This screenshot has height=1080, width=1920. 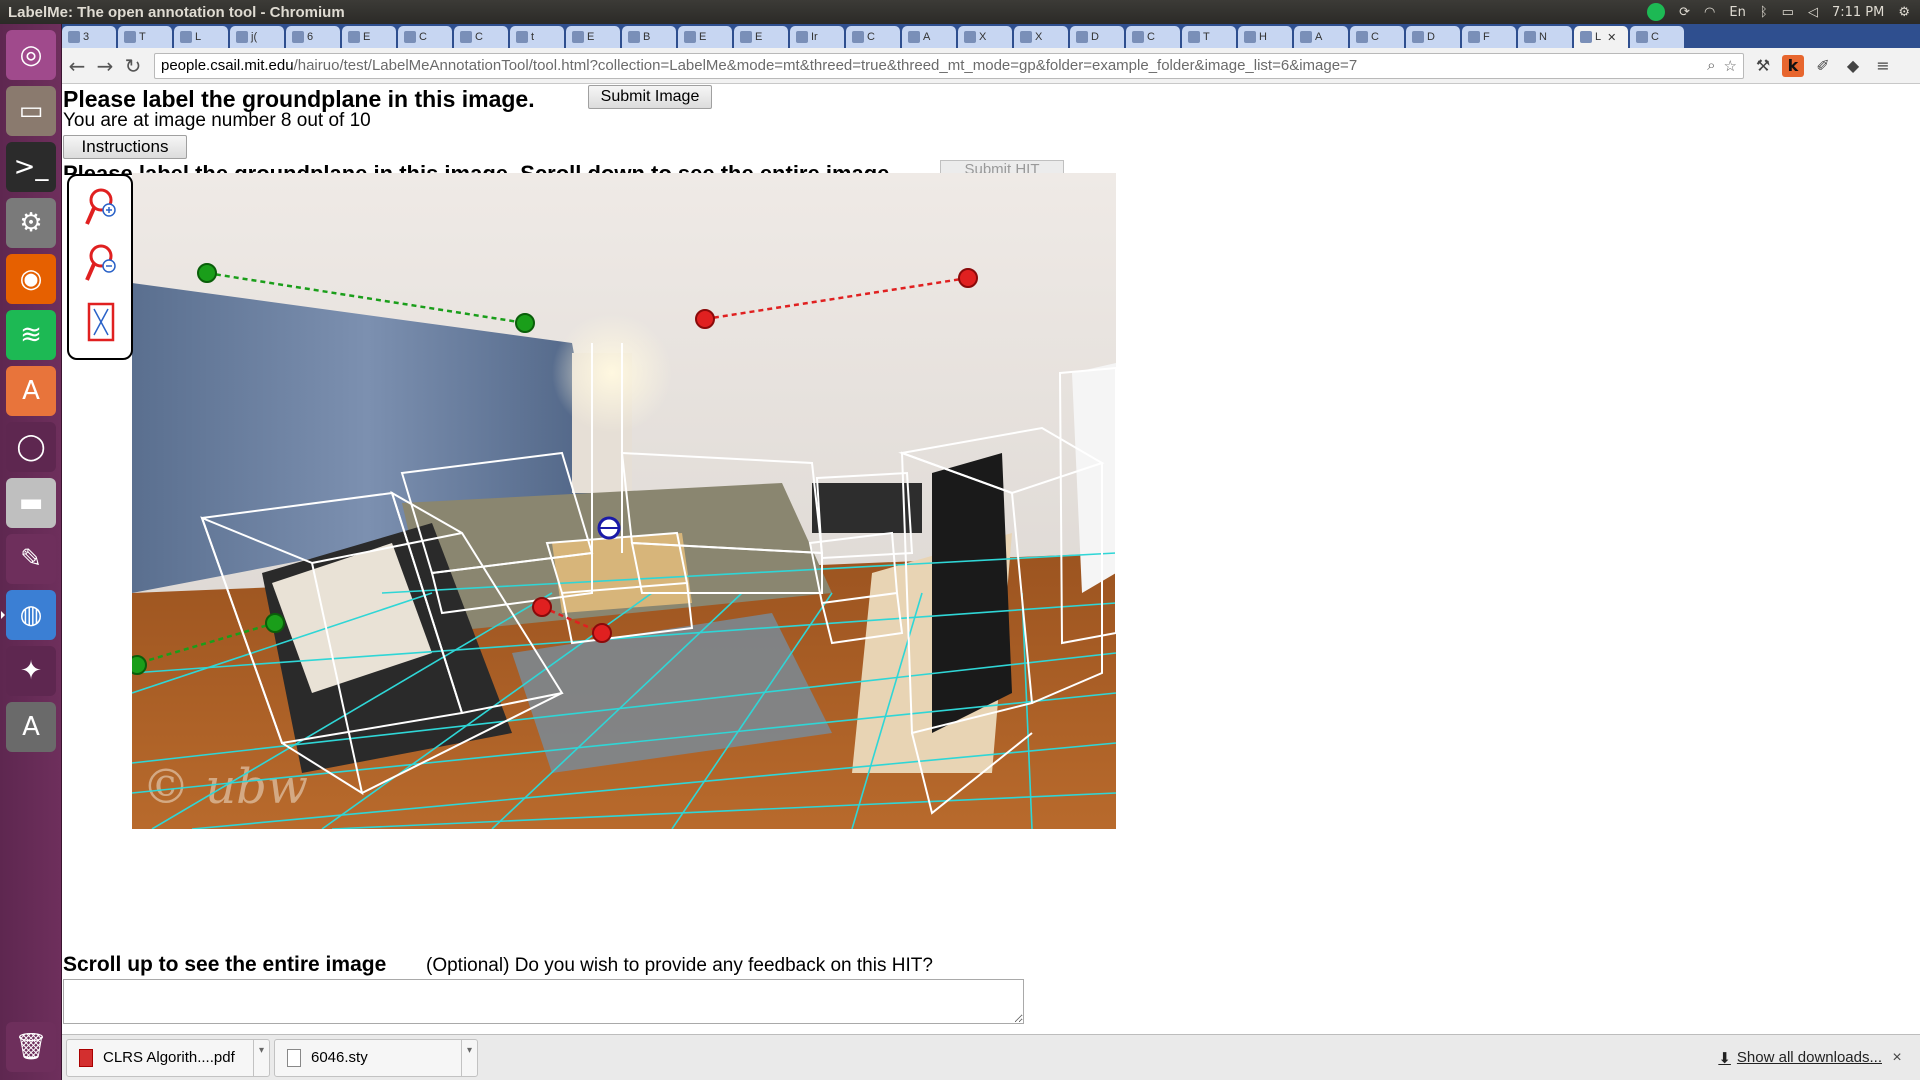 I want to click on app-ring-icon: ◯, so click(x=31, y=447).